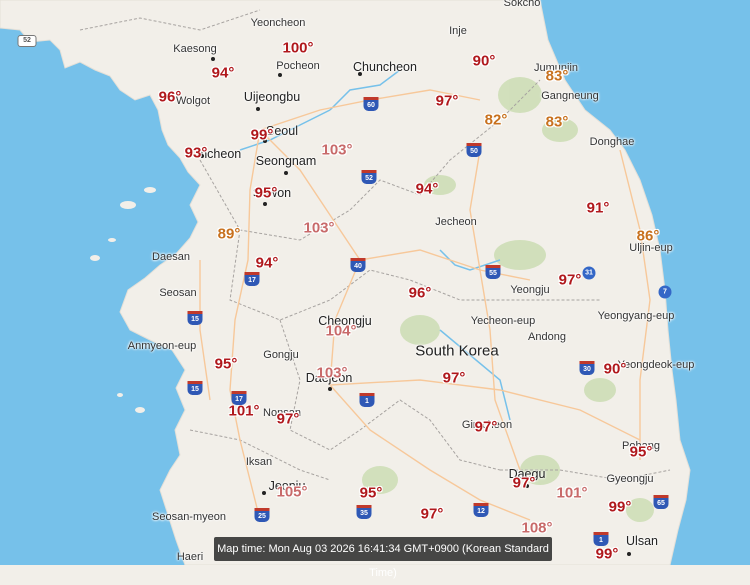 This screenshot has height=585, width=750. I want to click on road-shield: 7, so click(665, 292).